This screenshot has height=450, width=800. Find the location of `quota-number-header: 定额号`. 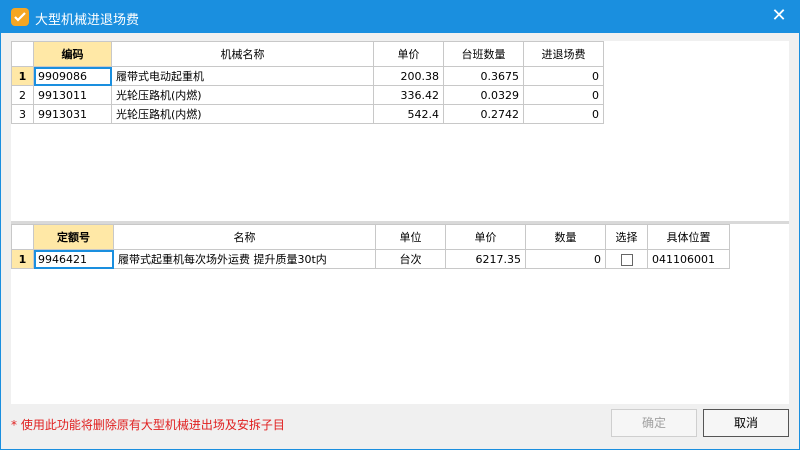

quota-number-header: 定额号 is located at coordinates (73, 237).